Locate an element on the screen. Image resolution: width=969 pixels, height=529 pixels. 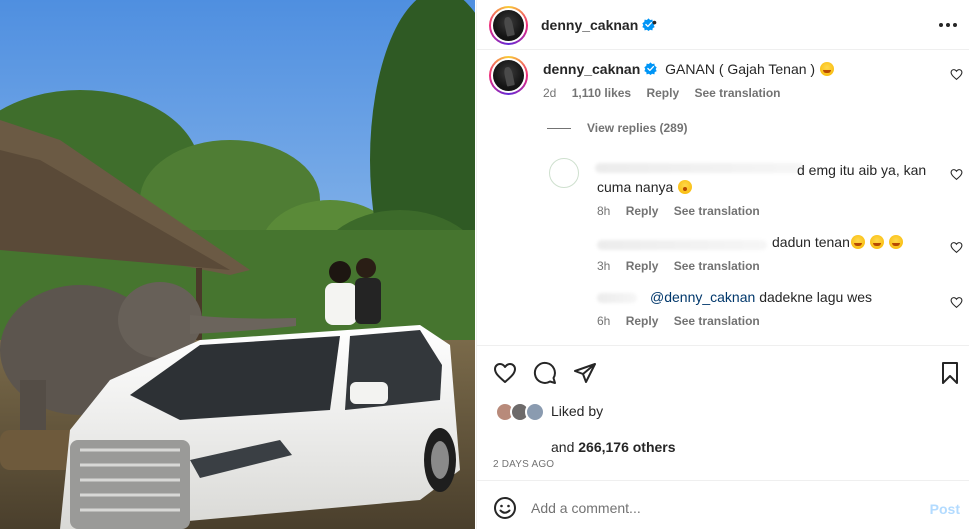
add-comment-input is located at coordinates (721, 508).